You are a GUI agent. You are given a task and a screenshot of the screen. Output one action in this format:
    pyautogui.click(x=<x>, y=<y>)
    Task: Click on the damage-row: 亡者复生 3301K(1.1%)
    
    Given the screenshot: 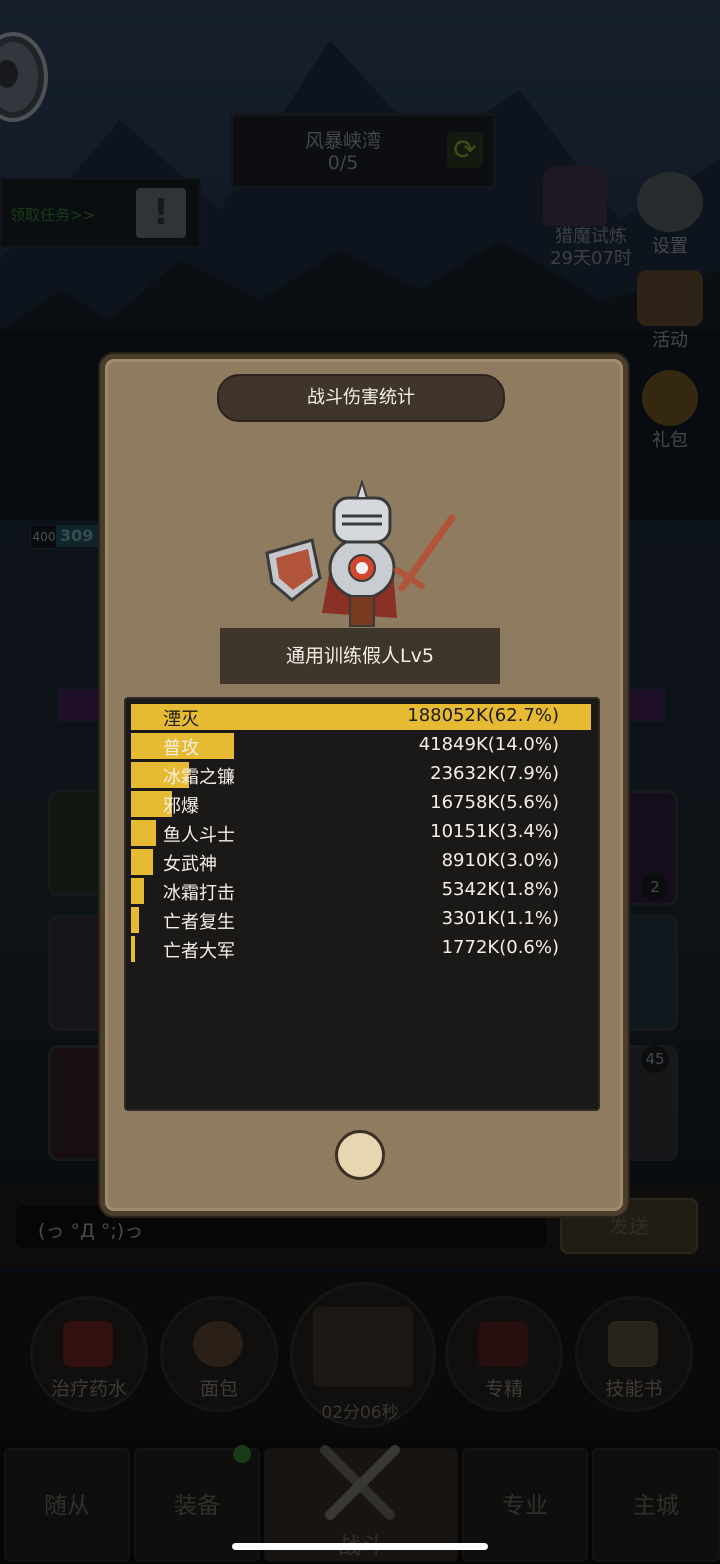 What is the action you would take?
    pyautogui.click(x=361, y=920)
    